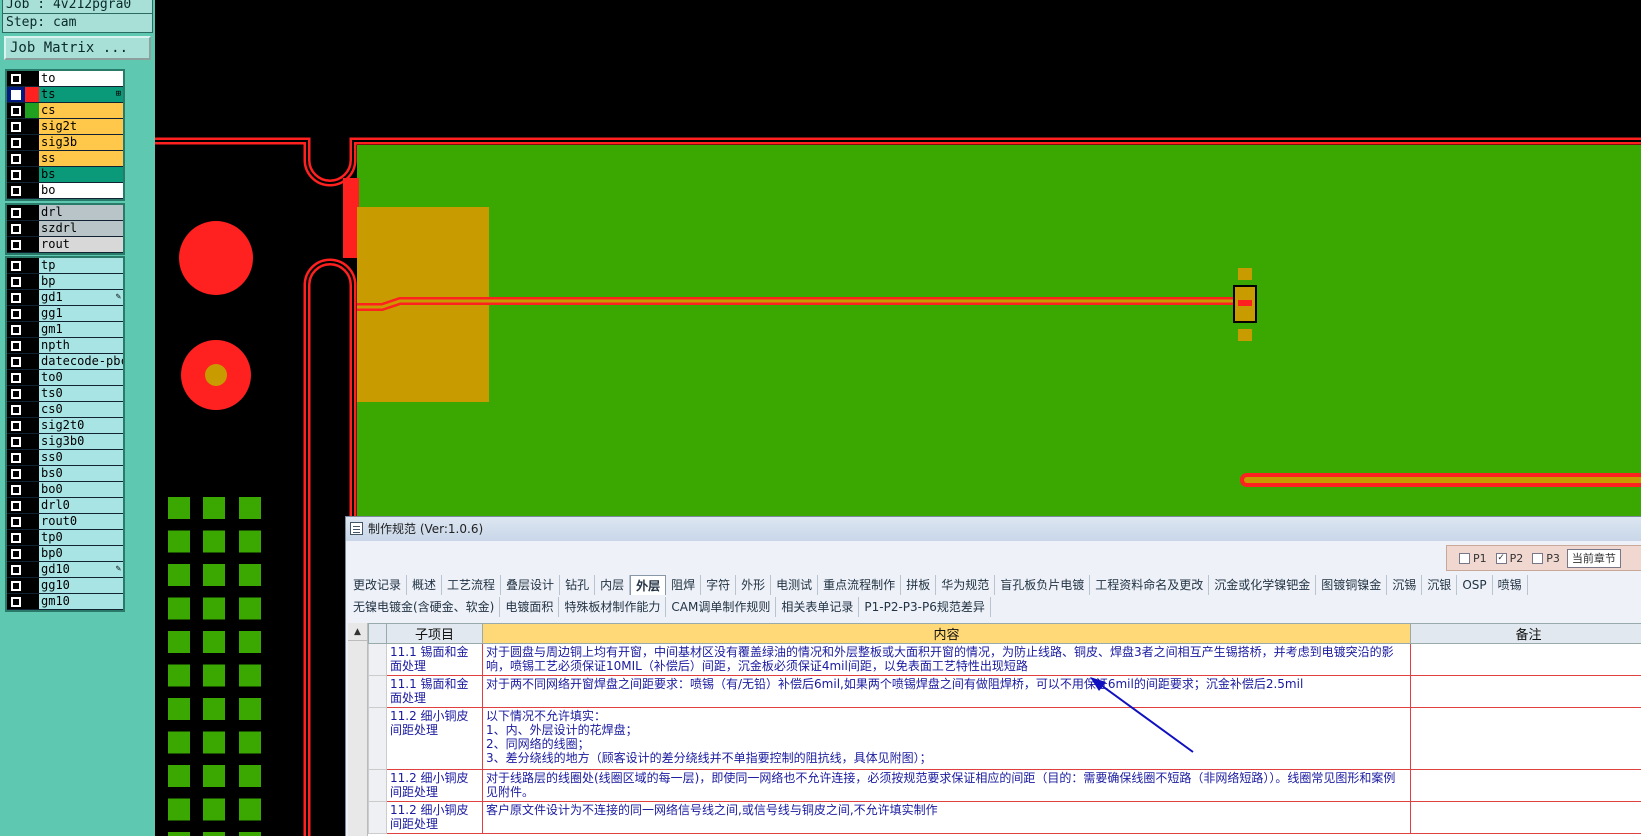 The height and width of the screenshot is (836, 1641). I want to click on tab-15: 工程资料命名及更改, so click(1150, 585).